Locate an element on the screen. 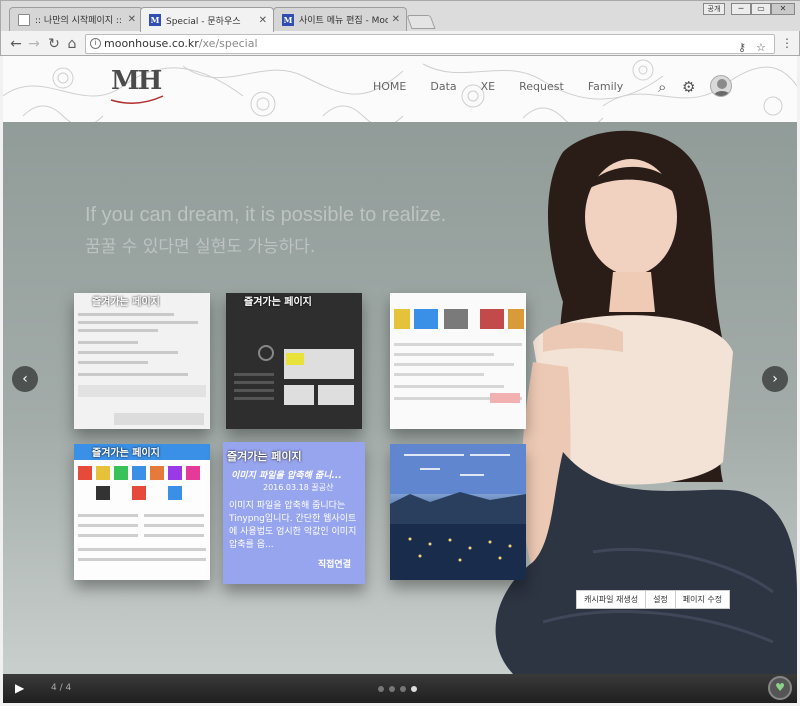 The width and height of the screenshot is (800, 706). address-bar: i moonhouse.co.kr/xe/special ⚷ ☆ is located at coordinates (430, 44).